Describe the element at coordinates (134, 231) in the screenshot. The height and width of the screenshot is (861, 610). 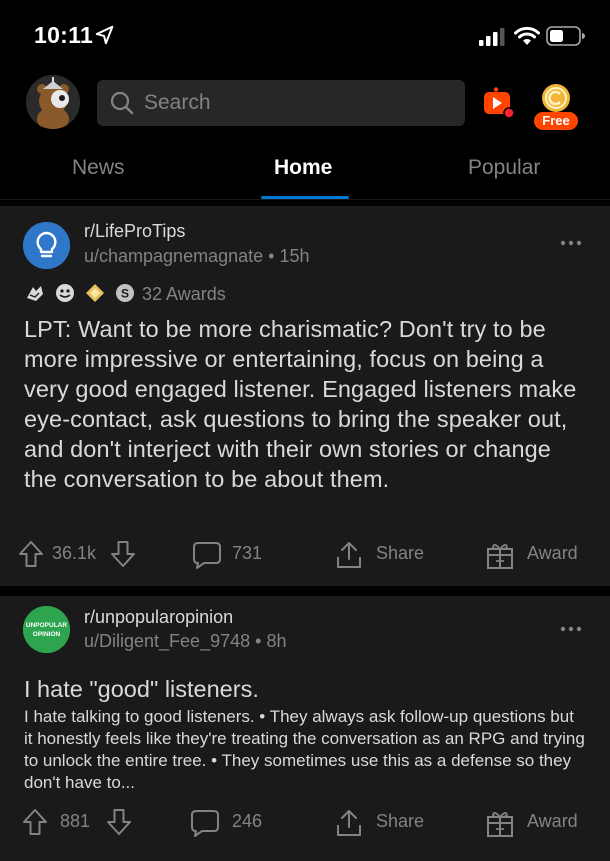
I see `subreddit-name: r/LifeProTips` at that location.